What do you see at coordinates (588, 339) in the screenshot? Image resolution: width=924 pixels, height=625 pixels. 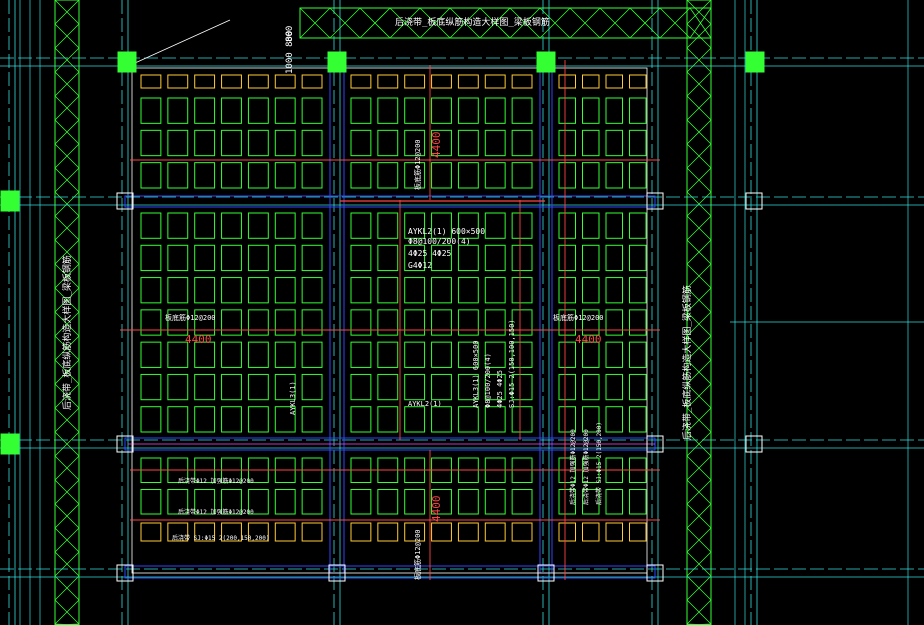 I see `dim-4400-right: 4400` at bounding box center [588, 339].